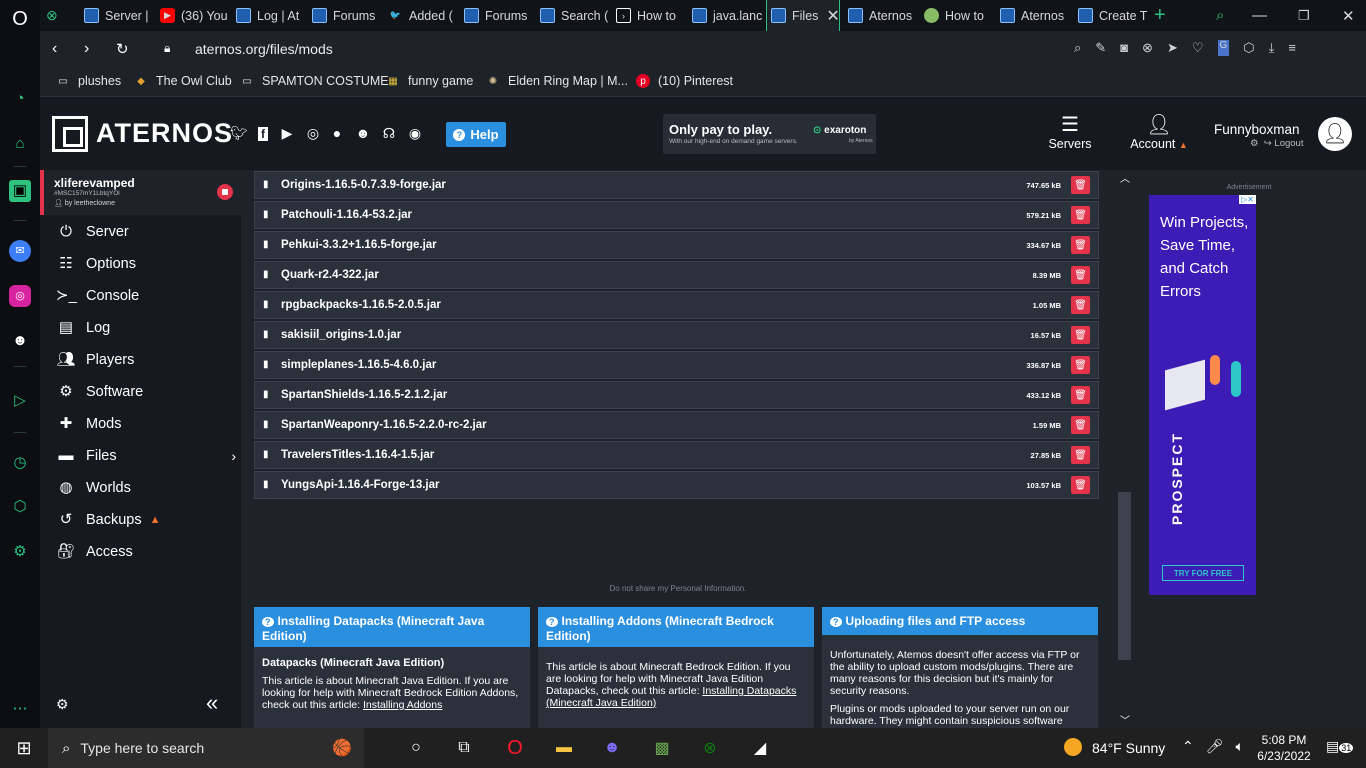  I want to click on search-icon: ⌕, so click(1077, 48).